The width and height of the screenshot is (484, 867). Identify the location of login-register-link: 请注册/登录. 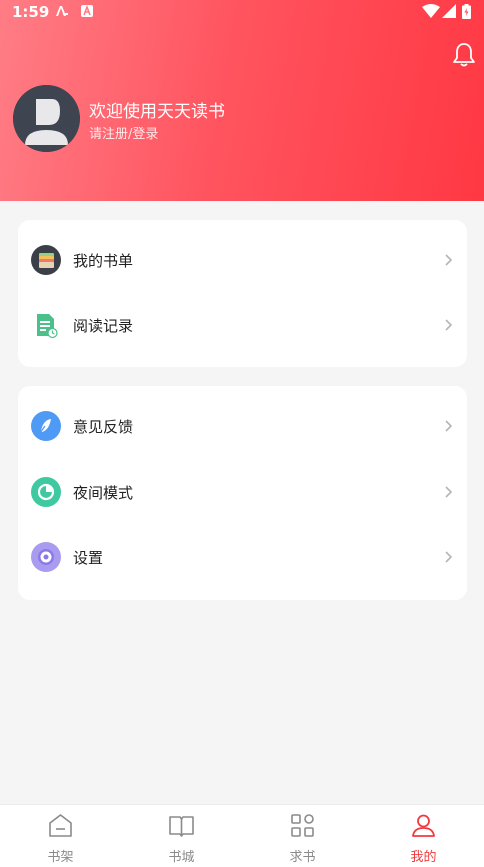
(123, 132).